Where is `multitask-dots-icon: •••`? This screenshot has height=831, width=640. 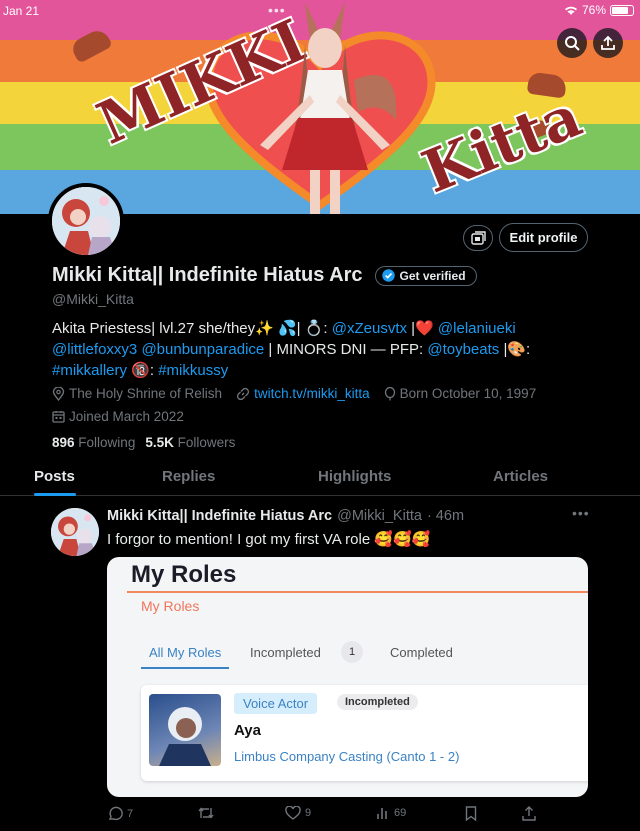
multitask-dots-icon: ••• is located at coordinates (277, 10).